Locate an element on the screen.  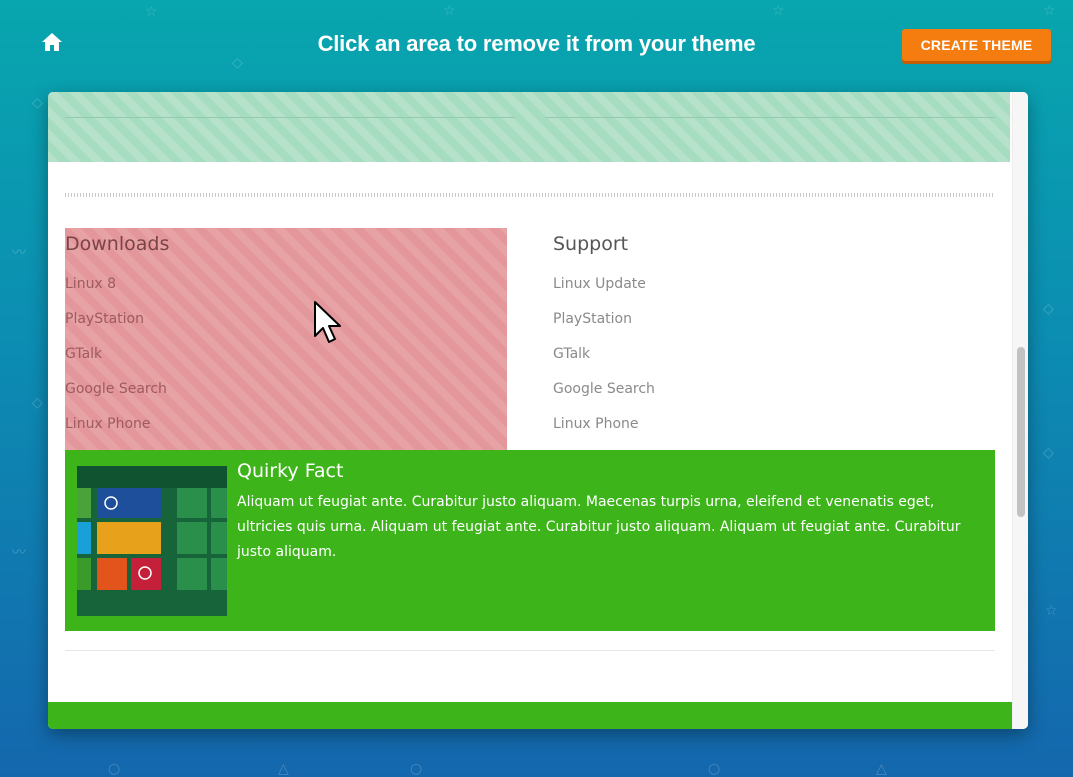
removed-area-top is located at coordinates (529, 127).